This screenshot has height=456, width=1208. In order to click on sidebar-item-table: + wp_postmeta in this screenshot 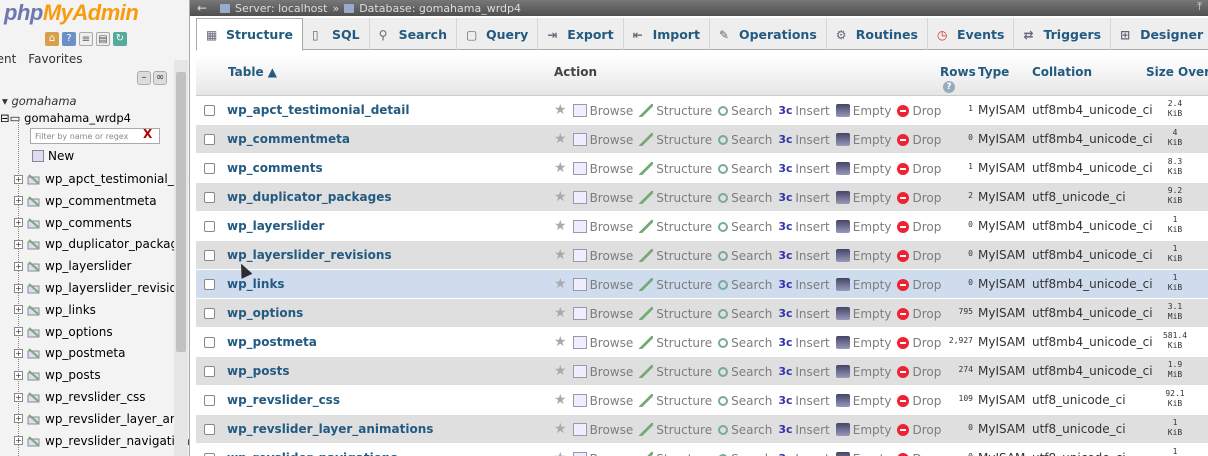, I will do `click(69, 353)`.